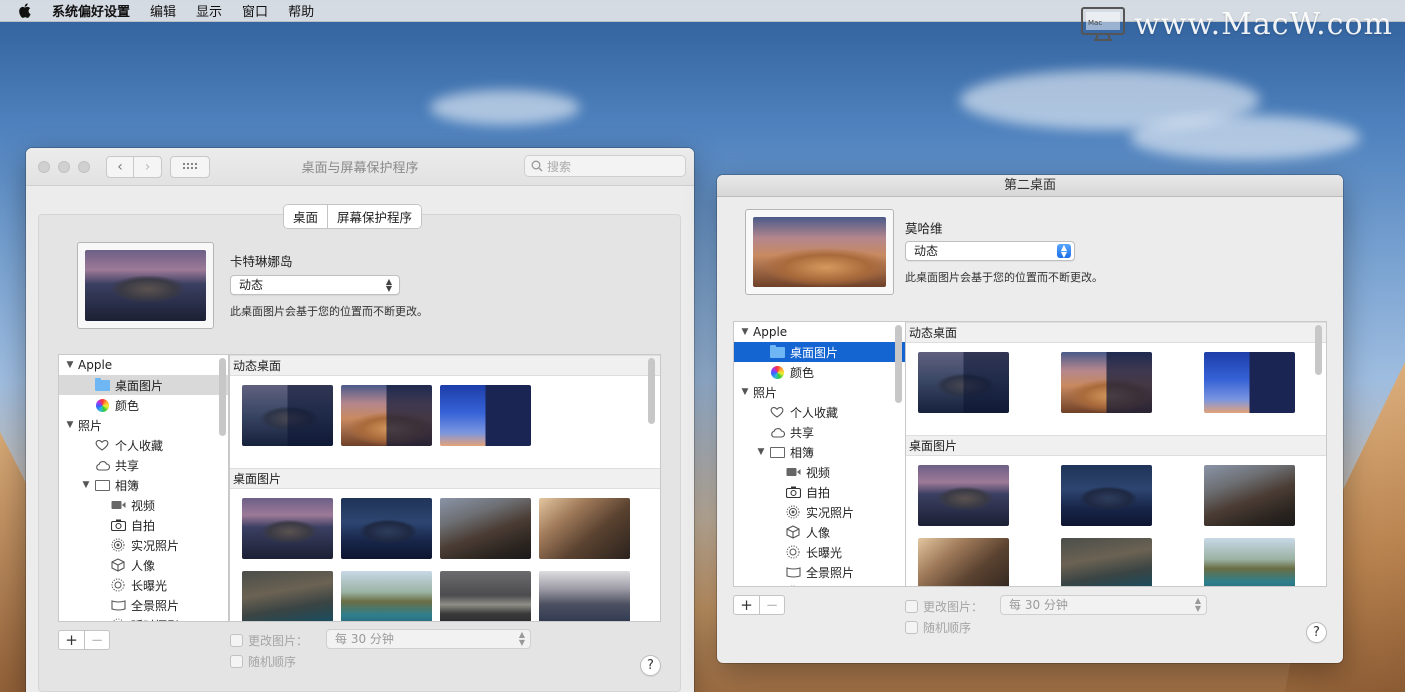  Describe the element at coordinates (163, 10) in the screenshot. I see `menu-edit: 编辑` at that location.